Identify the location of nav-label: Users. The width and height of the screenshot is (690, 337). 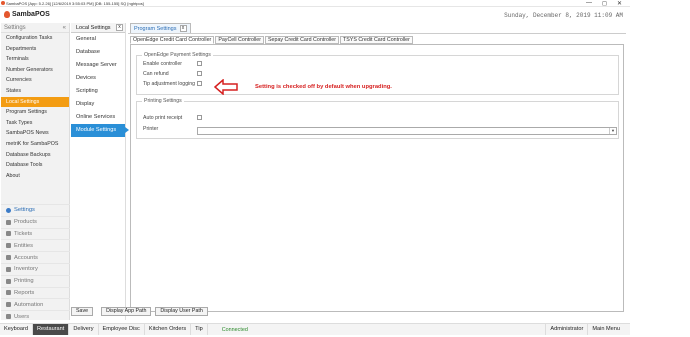
(22, 316).